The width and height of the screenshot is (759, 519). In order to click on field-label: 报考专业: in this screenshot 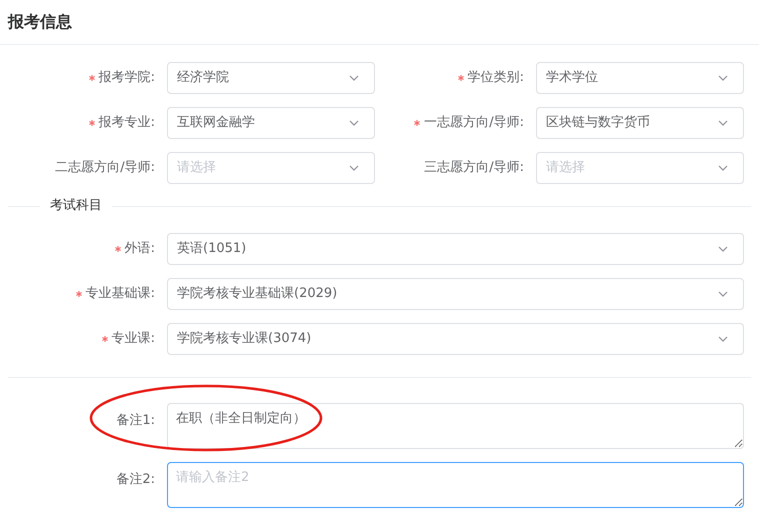, I will do `click(126, 123)`.